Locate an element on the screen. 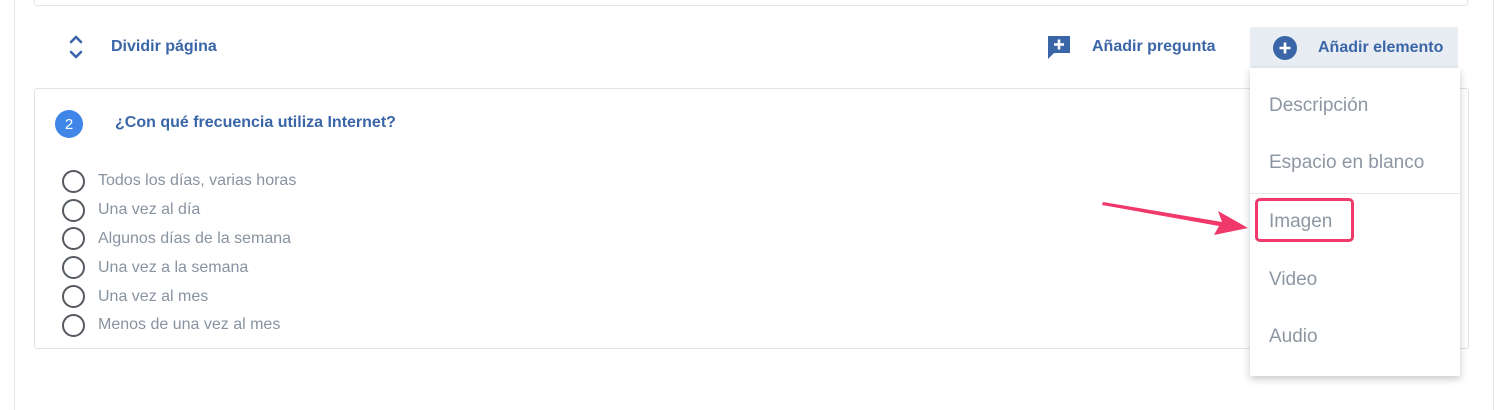  option-label: Una vez a la semana is located at coordinates (173, 267).